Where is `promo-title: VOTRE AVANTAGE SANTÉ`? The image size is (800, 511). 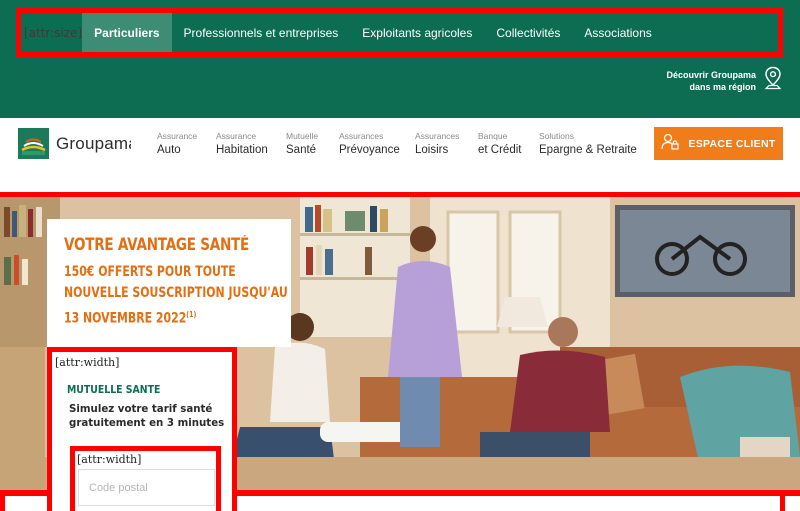 promo-title: VOTRE AVANTAGE SANTÉ is located at coordinates (157, 244).